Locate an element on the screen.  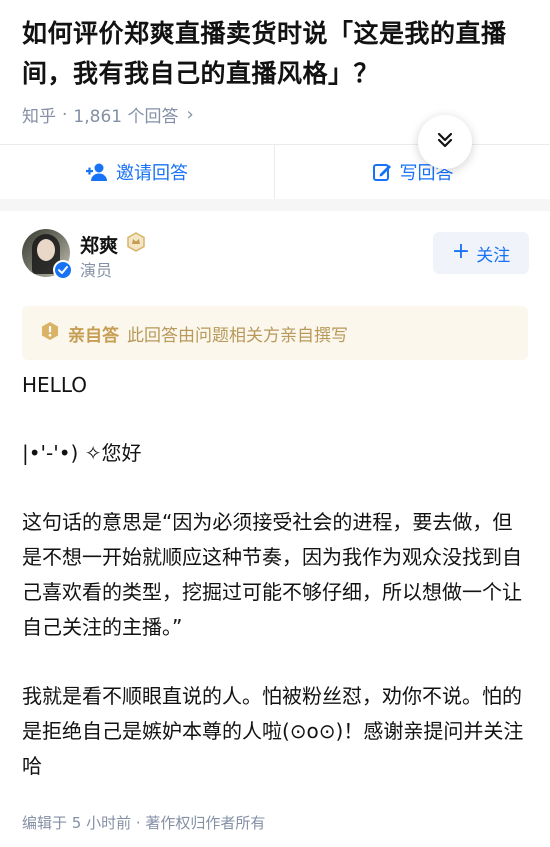
invite-answer-label: 邀请回答 is located at coordinates (152, 173).